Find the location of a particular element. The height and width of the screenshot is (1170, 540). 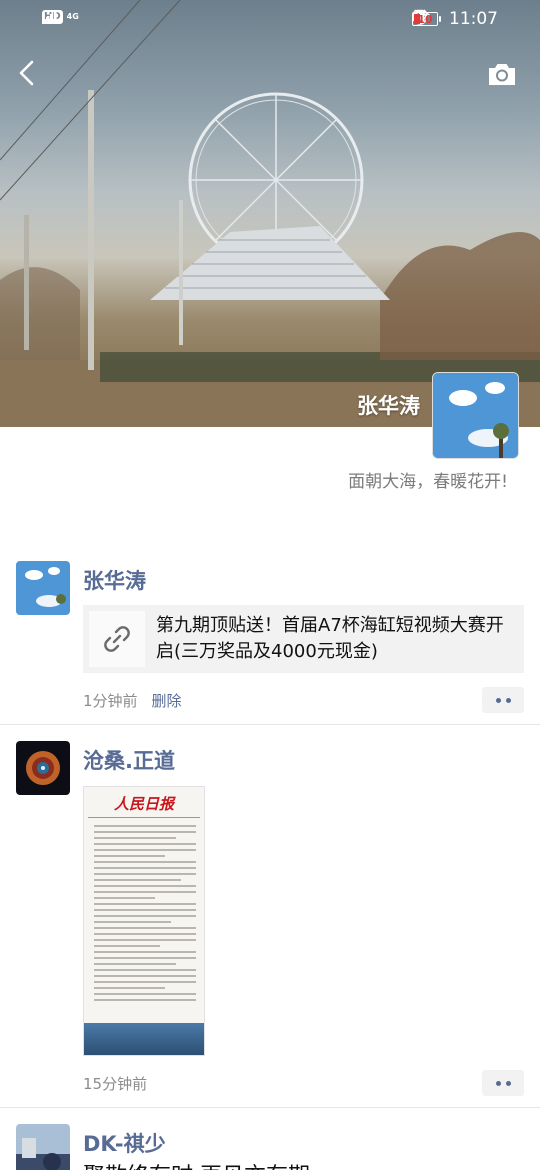

back-chevron-icon is located at coordinates (26, 73).